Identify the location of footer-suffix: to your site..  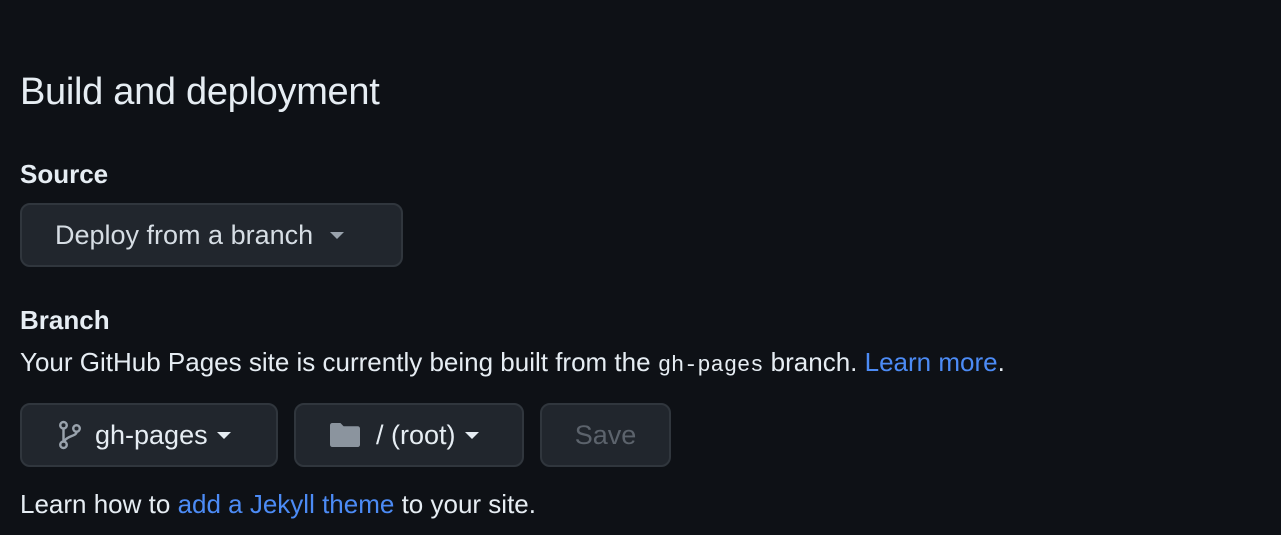
(465, 504).